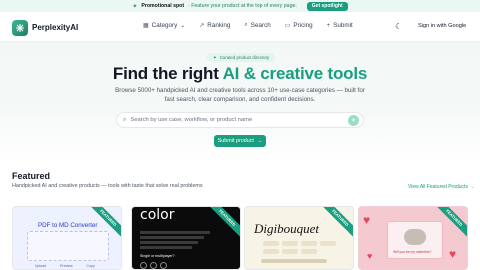  Describe the element at coordinates (294, 261) in the screenshot. I see `card-bar` at that location.